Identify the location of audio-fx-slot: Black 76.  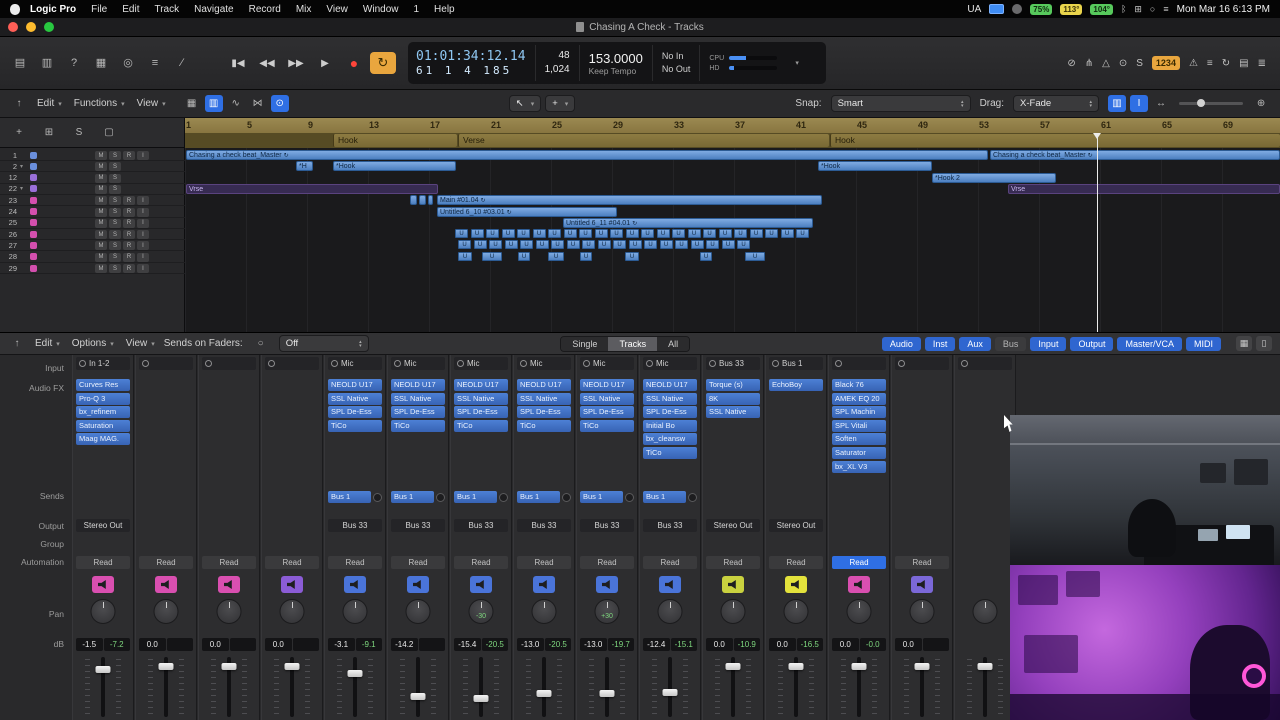
(859, 385).